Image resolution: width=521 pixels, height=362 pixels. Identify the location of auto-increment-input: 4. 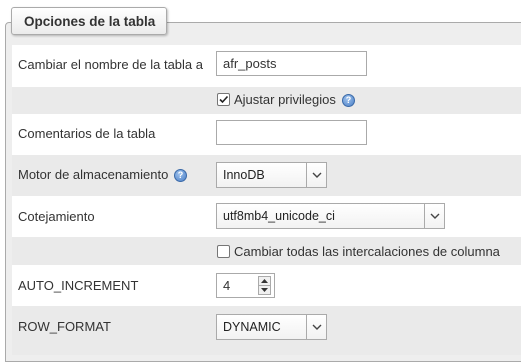
(245, 285).